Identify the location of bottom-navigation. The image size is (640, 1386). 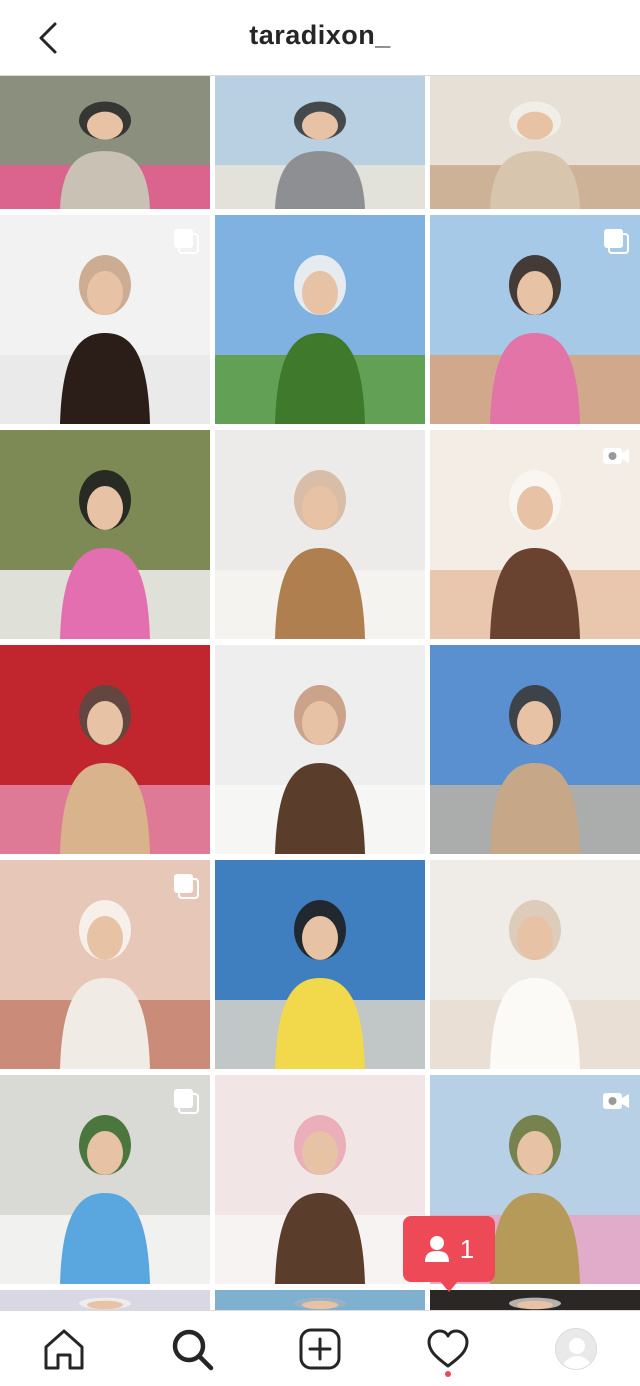
(320, 1348).